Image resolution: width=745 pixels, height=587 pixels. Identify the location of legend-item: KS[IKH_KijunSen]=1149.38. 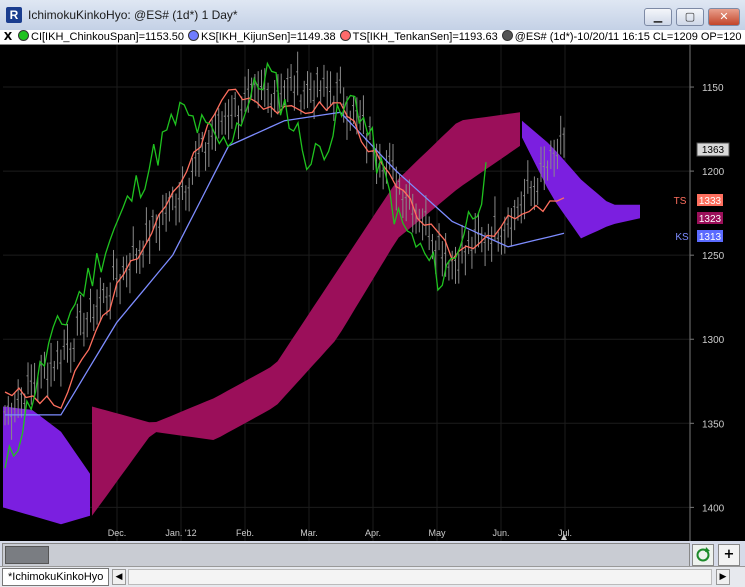
(262, 36).